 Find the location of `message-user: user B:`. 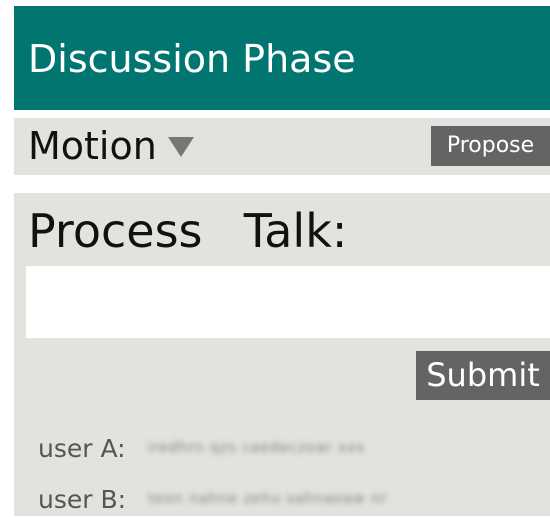

message-user: user B: is located at coordinates (82, 499).